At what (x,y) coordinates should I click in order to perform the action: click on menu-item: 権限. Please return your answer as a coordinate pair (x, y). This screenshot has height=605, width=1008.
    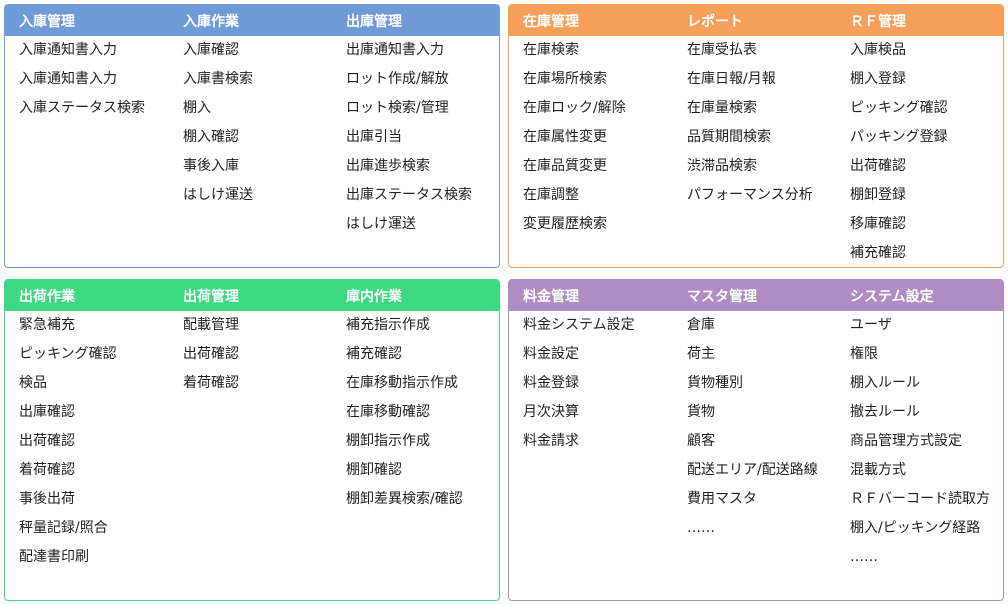
    Looking at the image, I should click on (913, 354).